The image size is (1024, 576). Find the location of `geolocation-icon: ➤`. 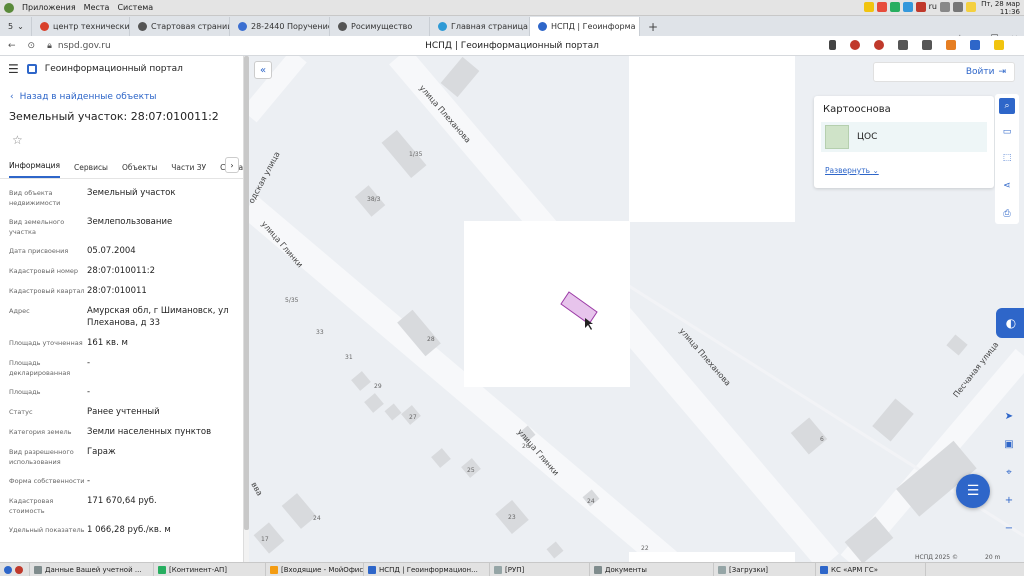

geolocation-icon: ➤ is located at coordinates (1009, 416).